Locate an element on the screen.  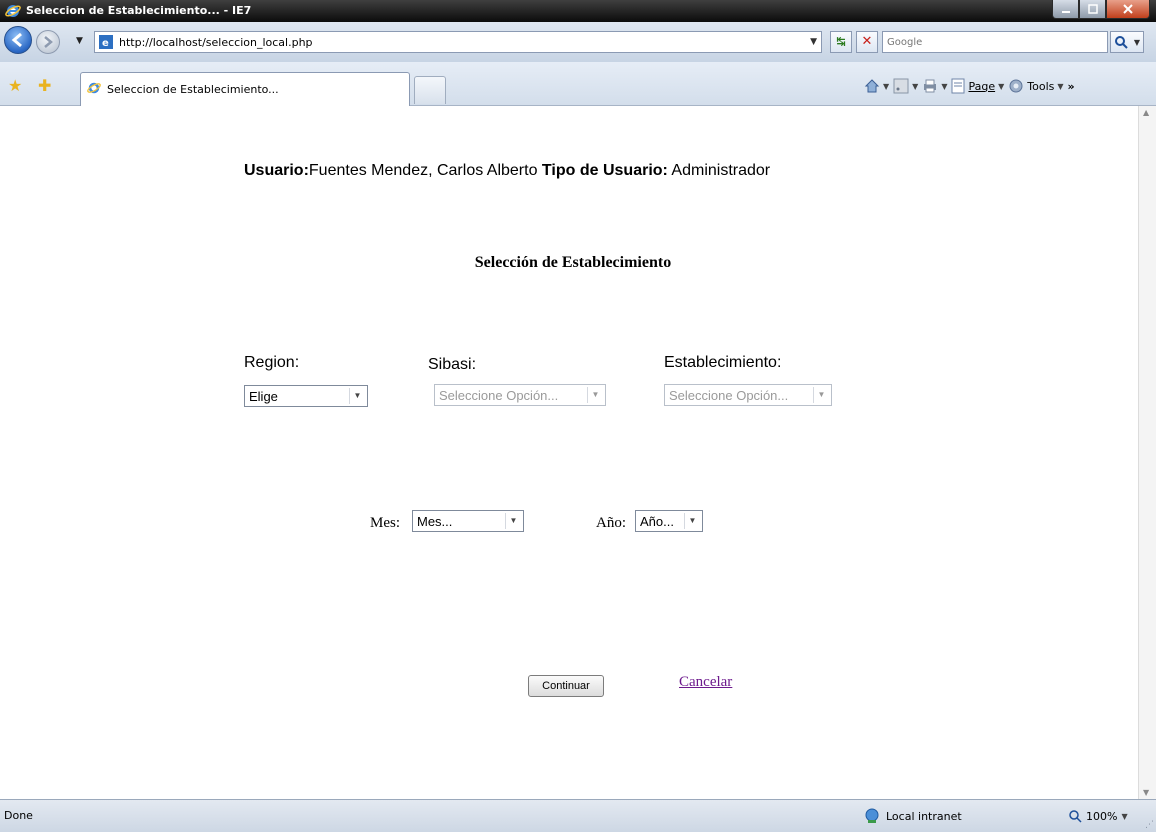
back-arrow-icon is located at coordinates (16, 40).